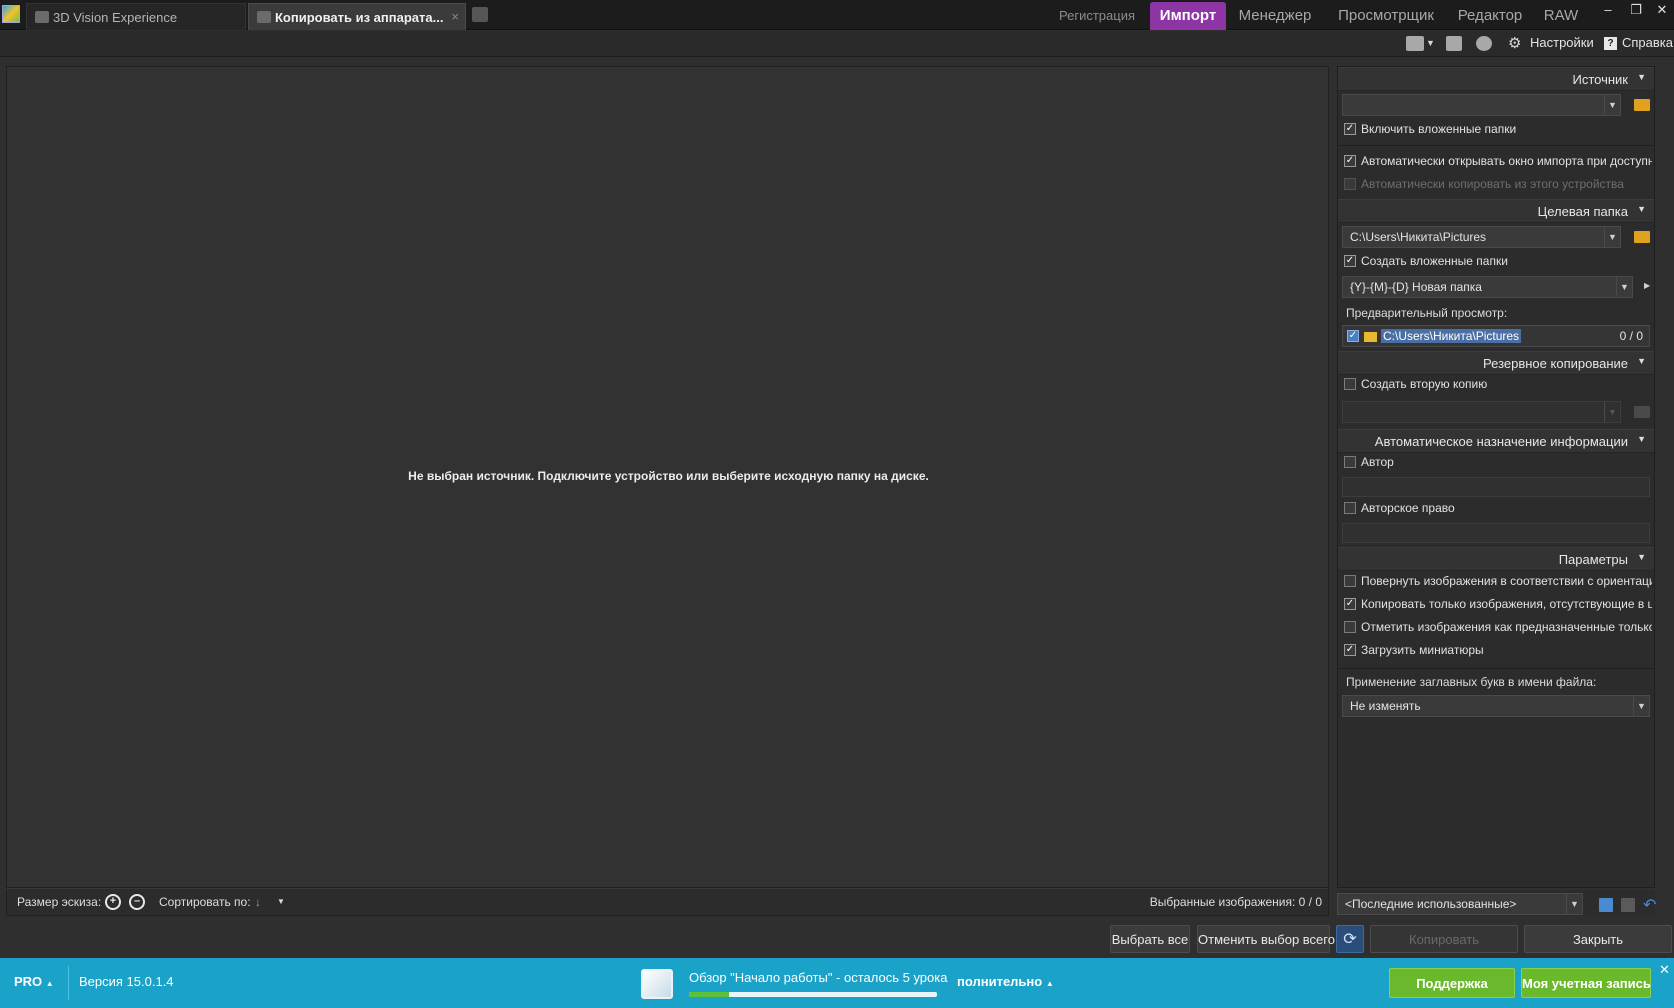 This screenshot has width=1674, height=1008. I want to click on target-path-dropdown: C:\Users\Никита\Pictures ▼, so click(1481, 237).